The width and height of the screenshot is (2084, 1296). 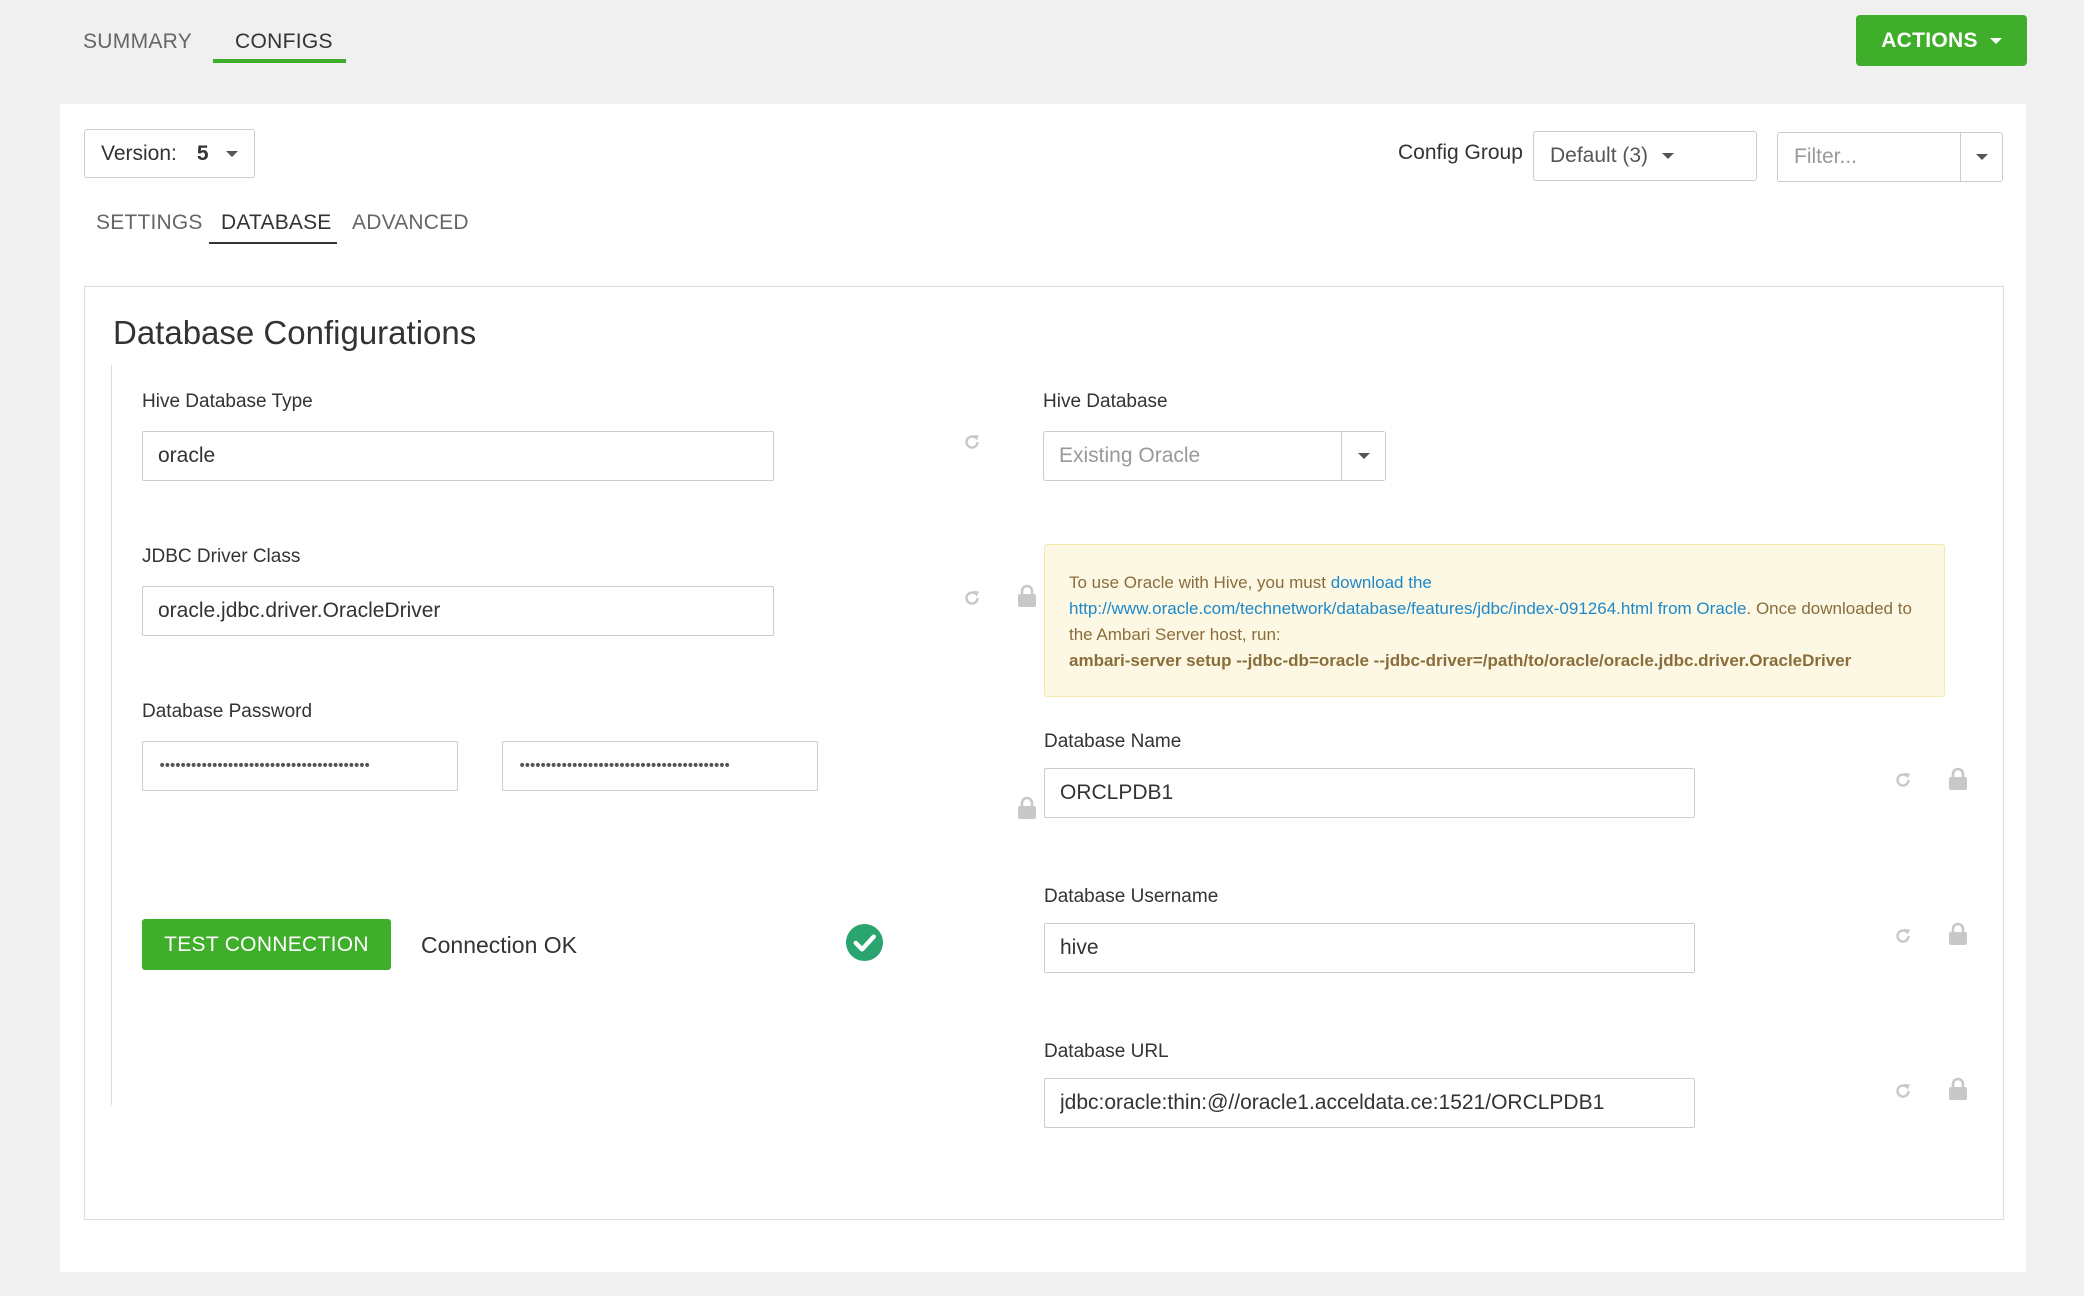 I want to click on version-dropdown: Version: 5, so click(x=169, y=153).